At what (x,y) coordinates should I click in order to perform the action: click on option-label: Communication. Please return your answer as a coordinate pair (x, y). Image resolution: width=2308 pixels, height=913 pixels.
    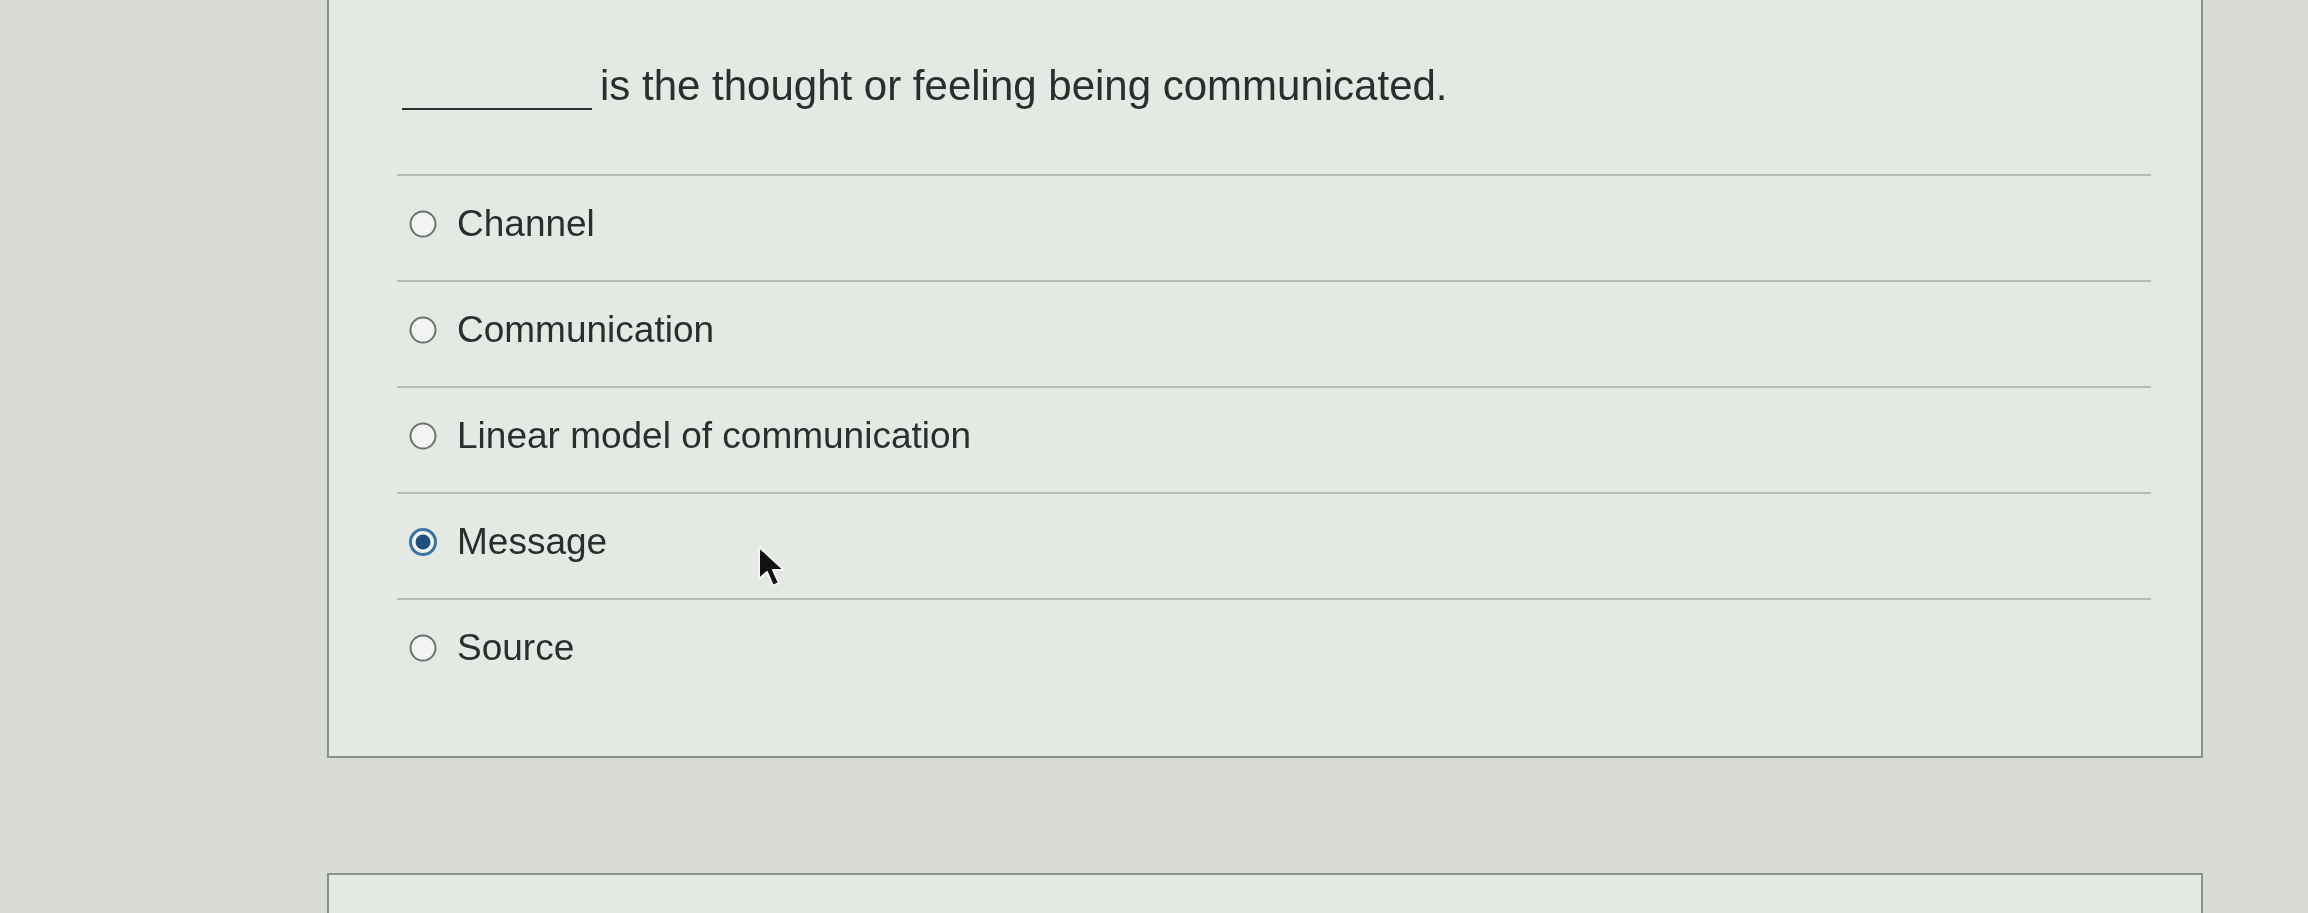
    Looking at the image, I should click on (586, 330).